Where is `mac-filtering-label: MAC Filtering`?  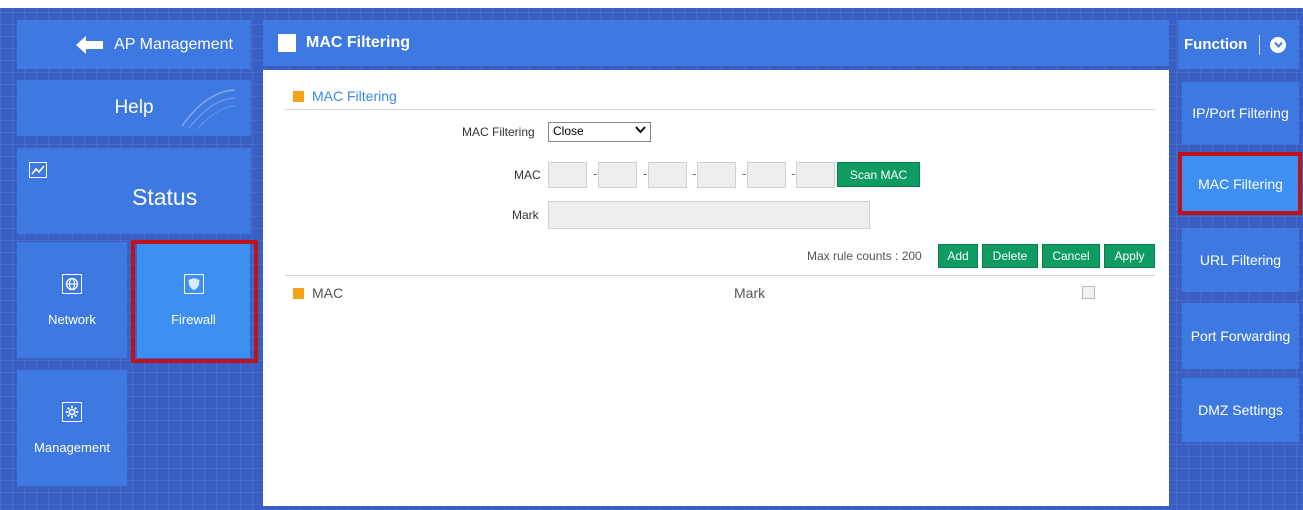
mac-filtering-label: MAC Filtering is located at coordinates (498, 132).